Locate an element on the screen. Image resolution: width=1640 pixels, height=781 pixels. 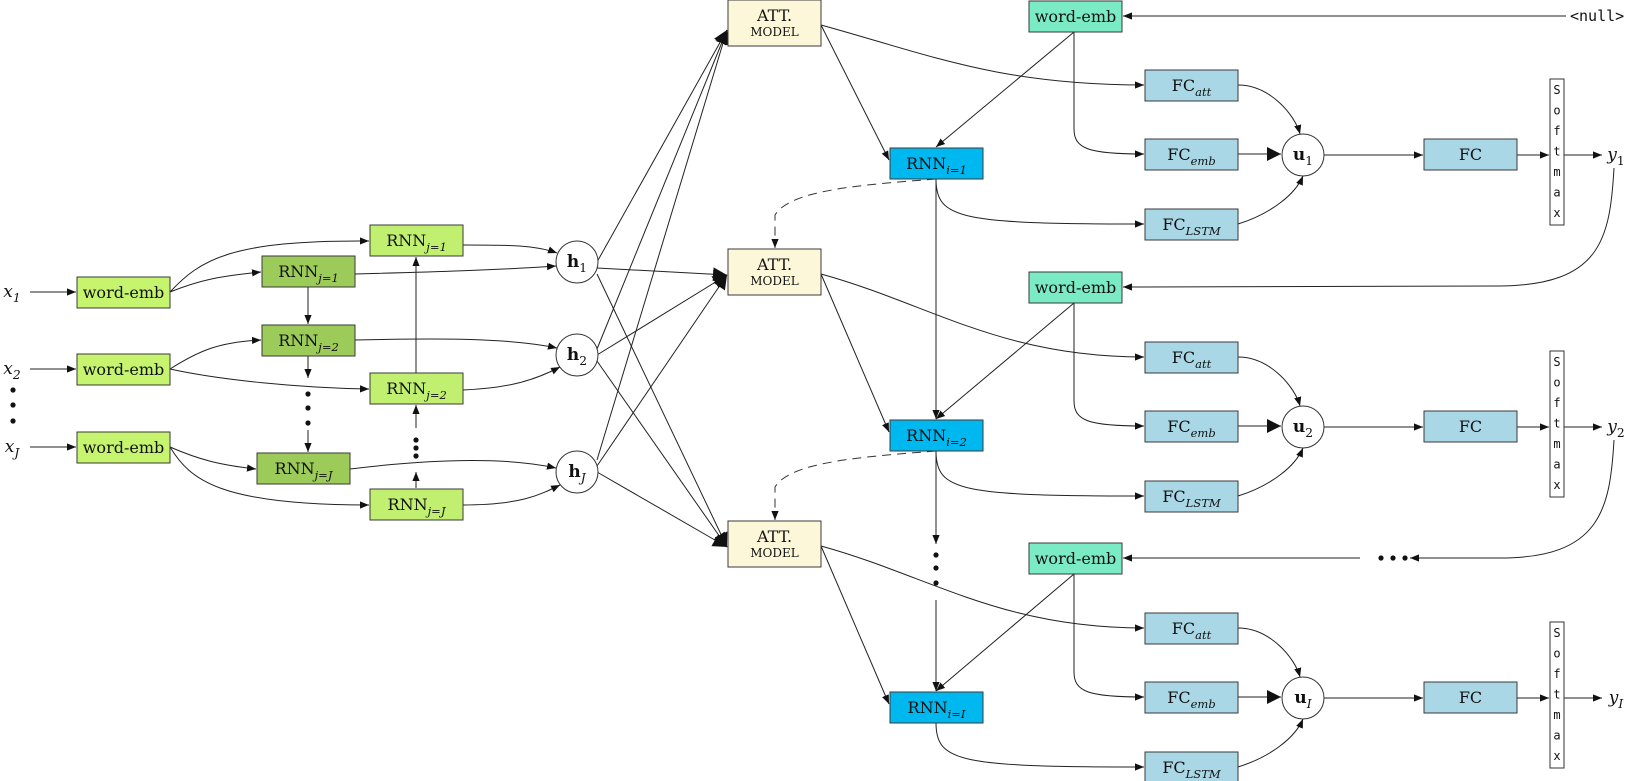
edge-bw2-h2 is located at coordinates (511, 378).